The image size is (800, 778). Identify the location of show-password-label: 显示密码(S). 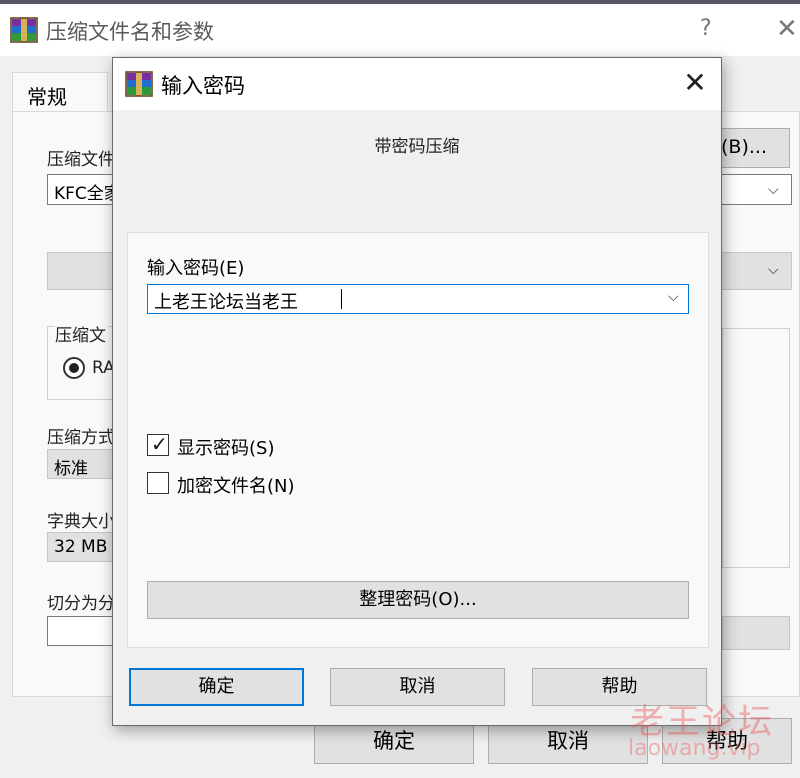
(226, 448).